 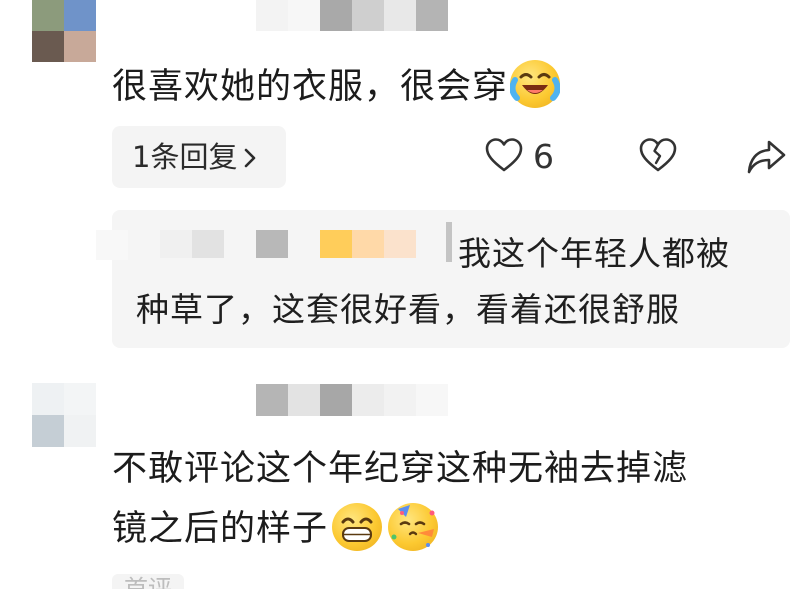 I want to click on heart-icon, so click(x=504, y=155).